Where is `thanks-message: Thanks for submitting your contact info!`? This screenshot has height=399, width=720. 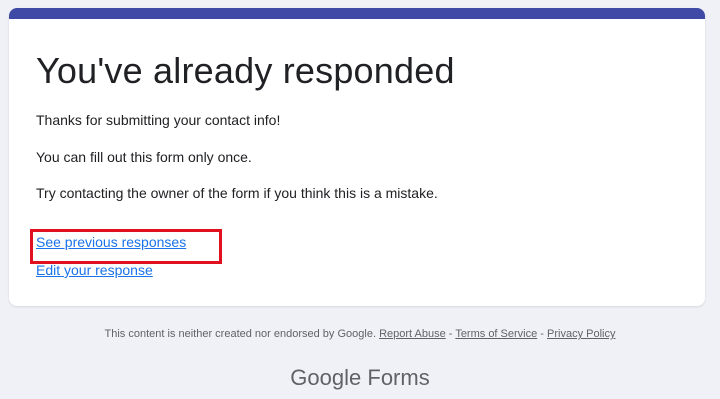
thanks-message: Thanks for submitting your contact info! is located at coordinates (158, 120).